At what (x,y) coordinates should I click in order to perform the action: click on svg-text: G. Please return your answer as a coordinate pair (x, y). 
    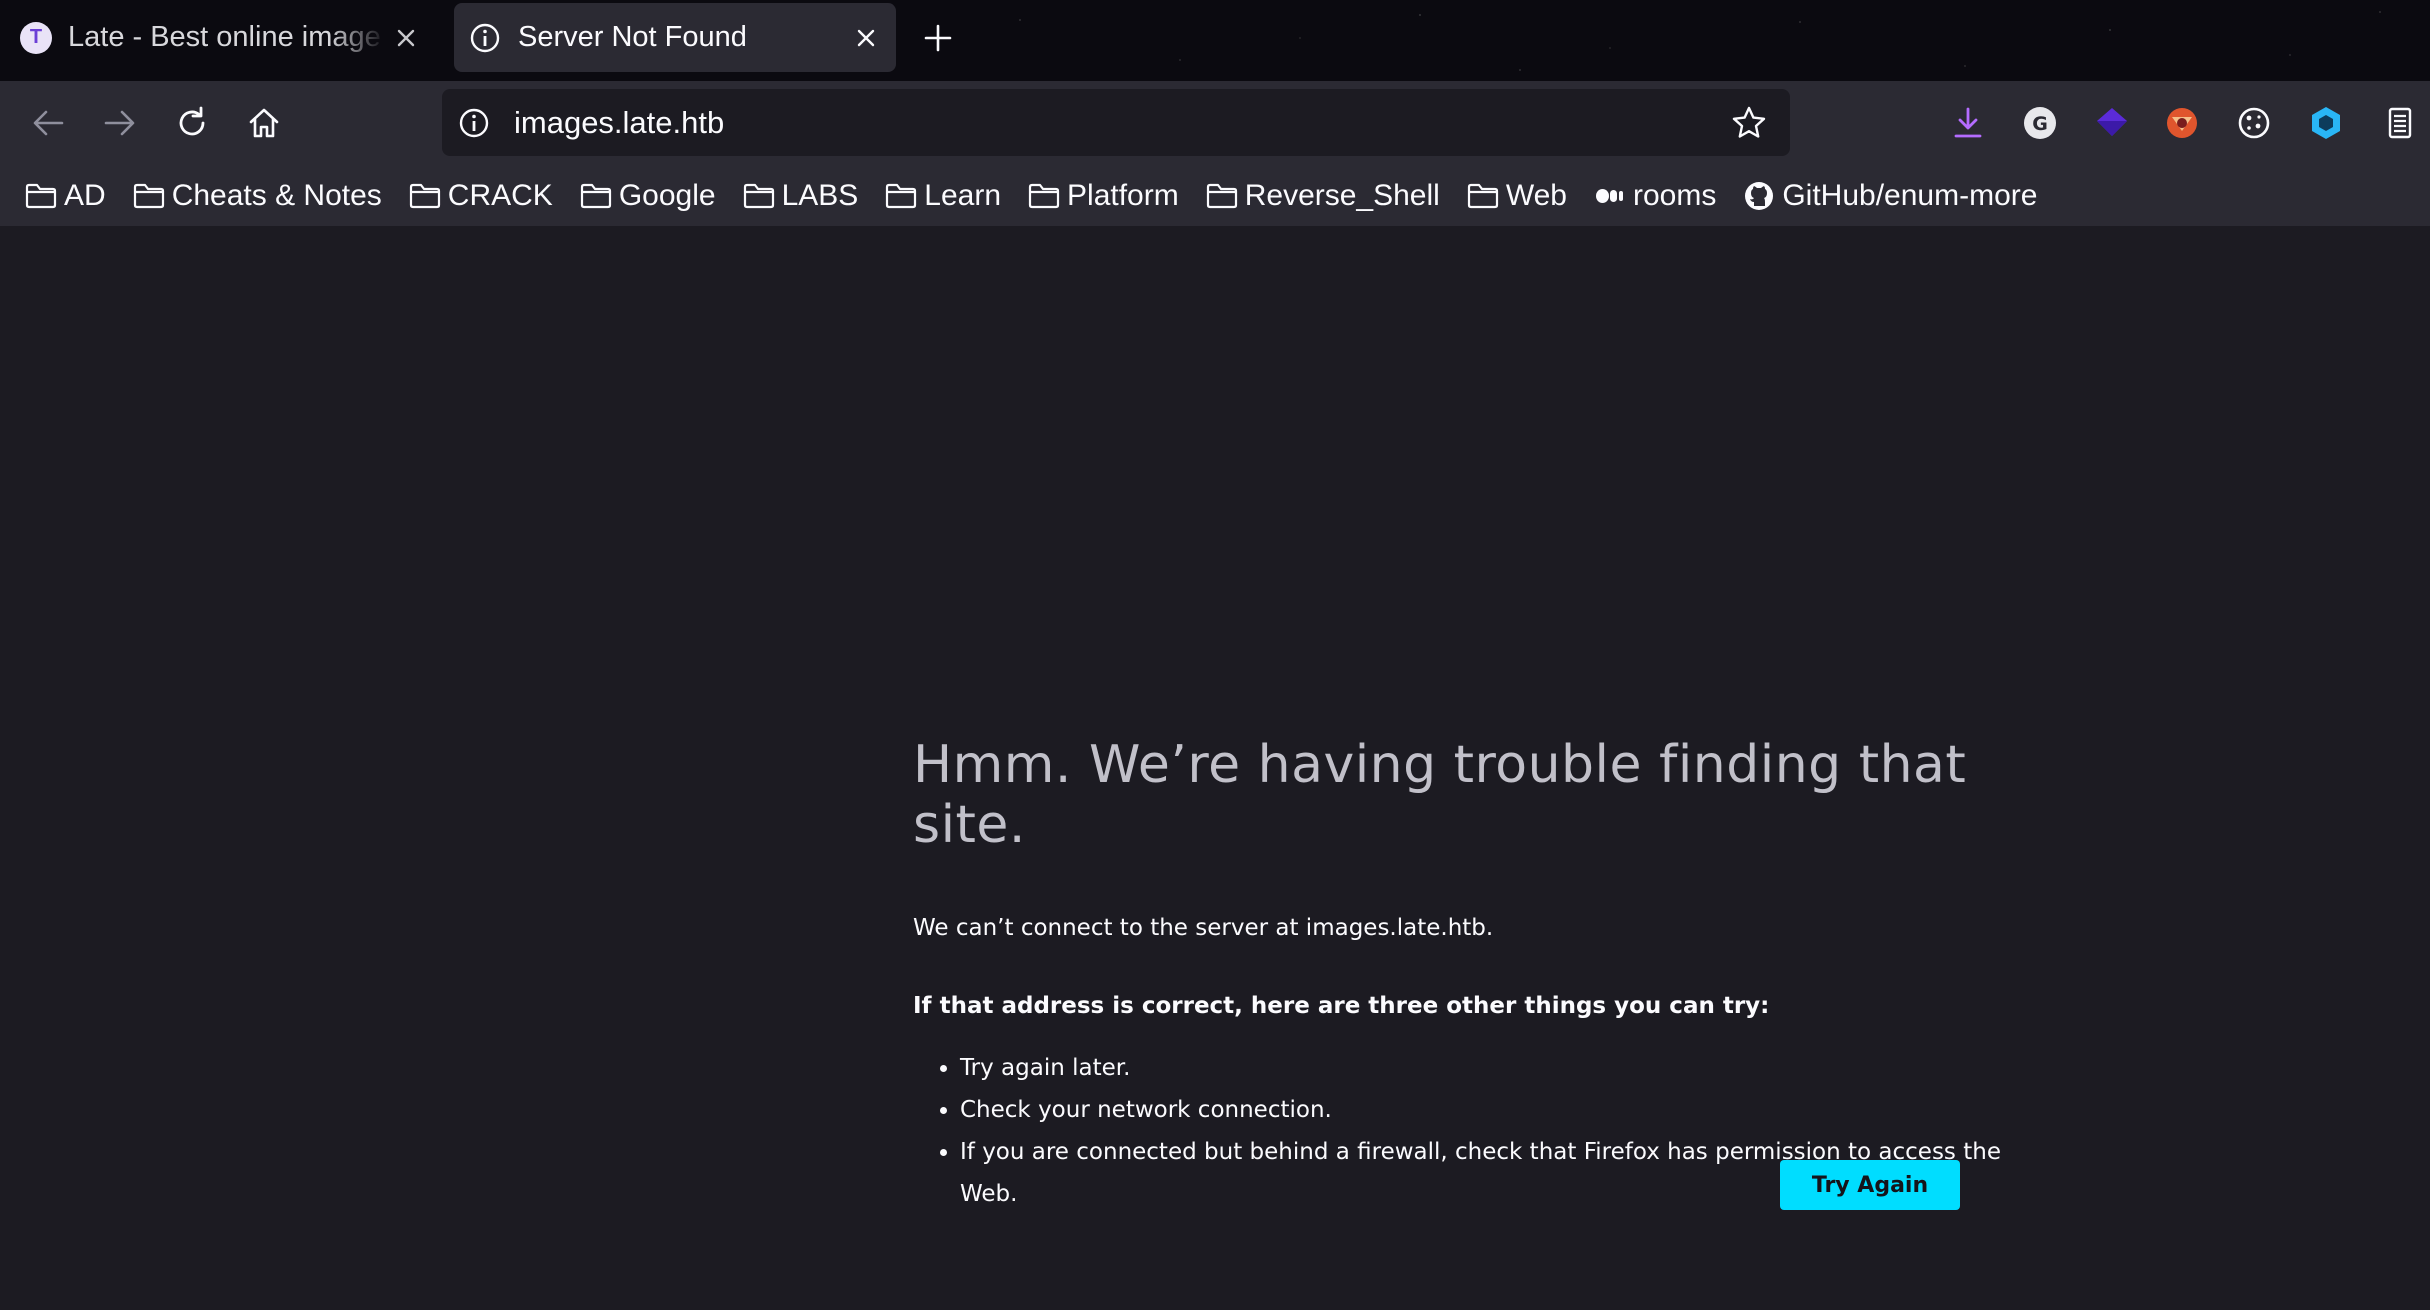
    Looking at the image, I should click on (2040, 124).